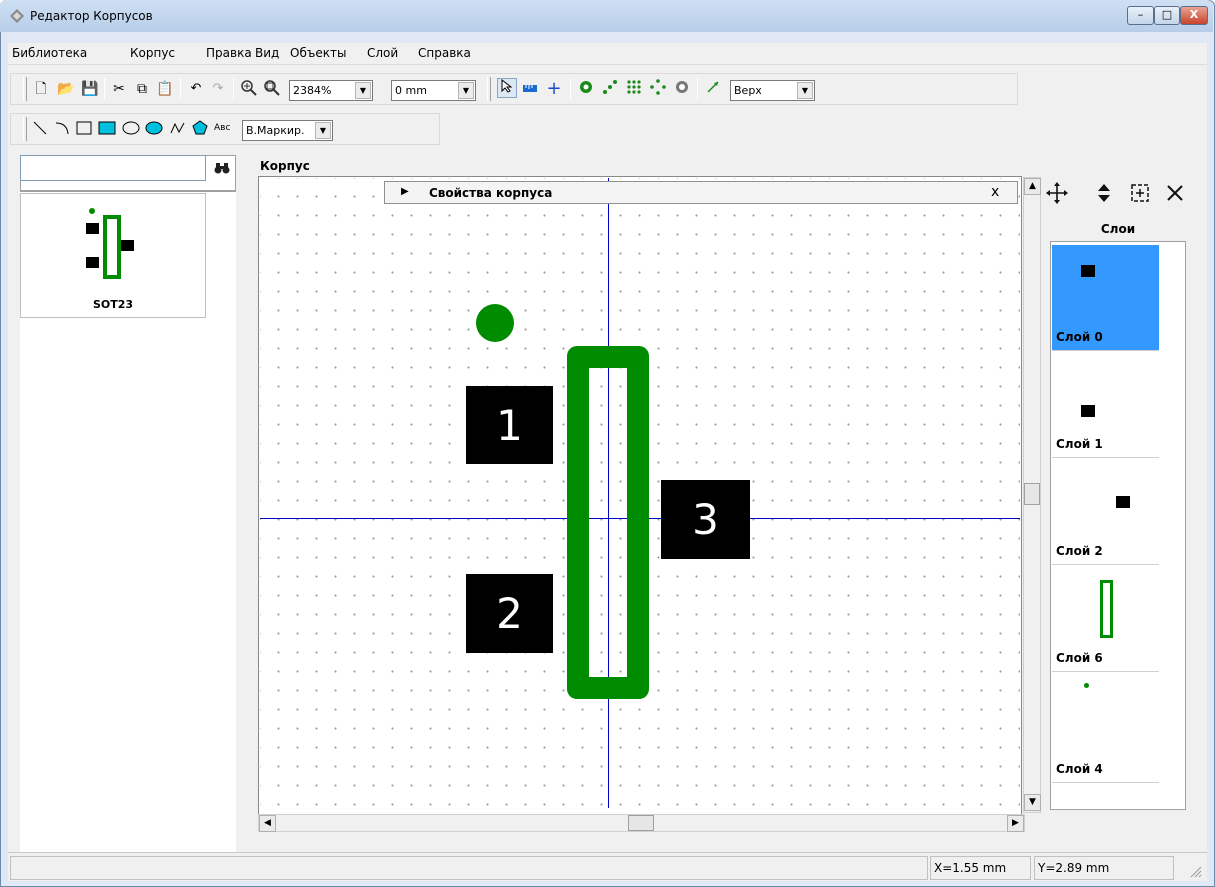 Image resolution: width=1215 pixels, height=887 pixels. Describe the element at coordinates (1104, 868) in the screenshot. I see `y-coordinate: Y=2.89 mm` at that location.